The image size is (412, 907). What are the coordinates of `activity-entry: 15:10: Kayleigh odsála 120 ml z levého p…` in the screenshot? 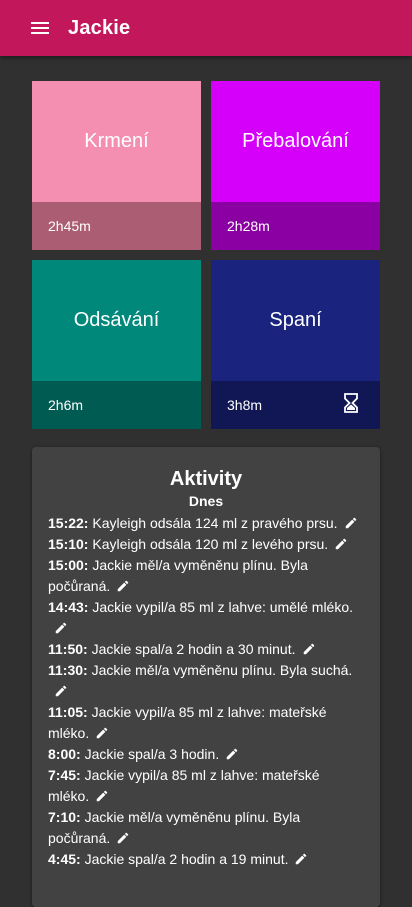 It's located at (206, 544).